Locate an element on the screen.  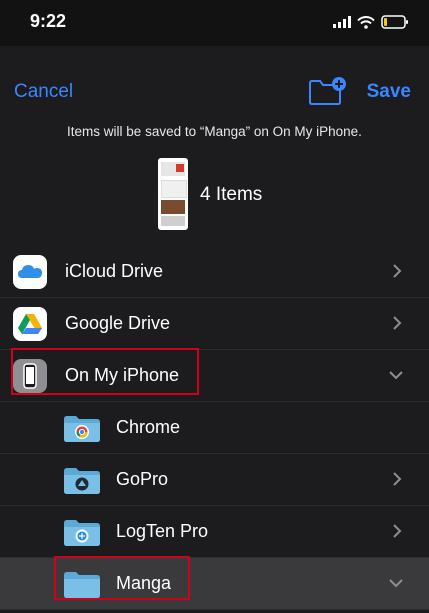
status-bar: 9:22 is located at coordinates (214, 23).